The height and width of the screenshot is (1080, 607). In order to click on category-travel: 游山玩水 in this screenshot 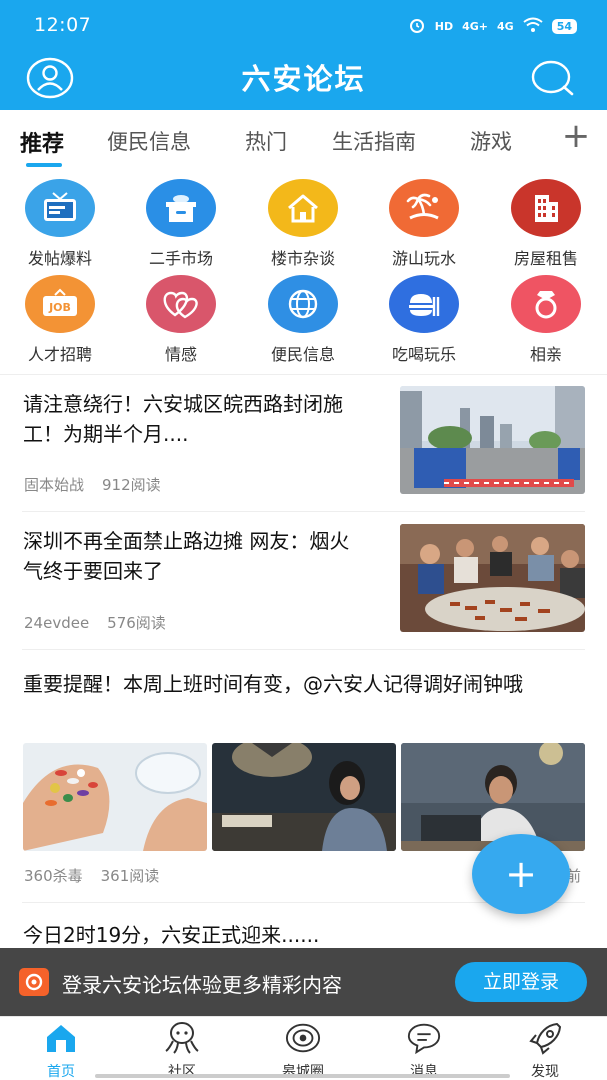, I will do `click(424, 227)`.